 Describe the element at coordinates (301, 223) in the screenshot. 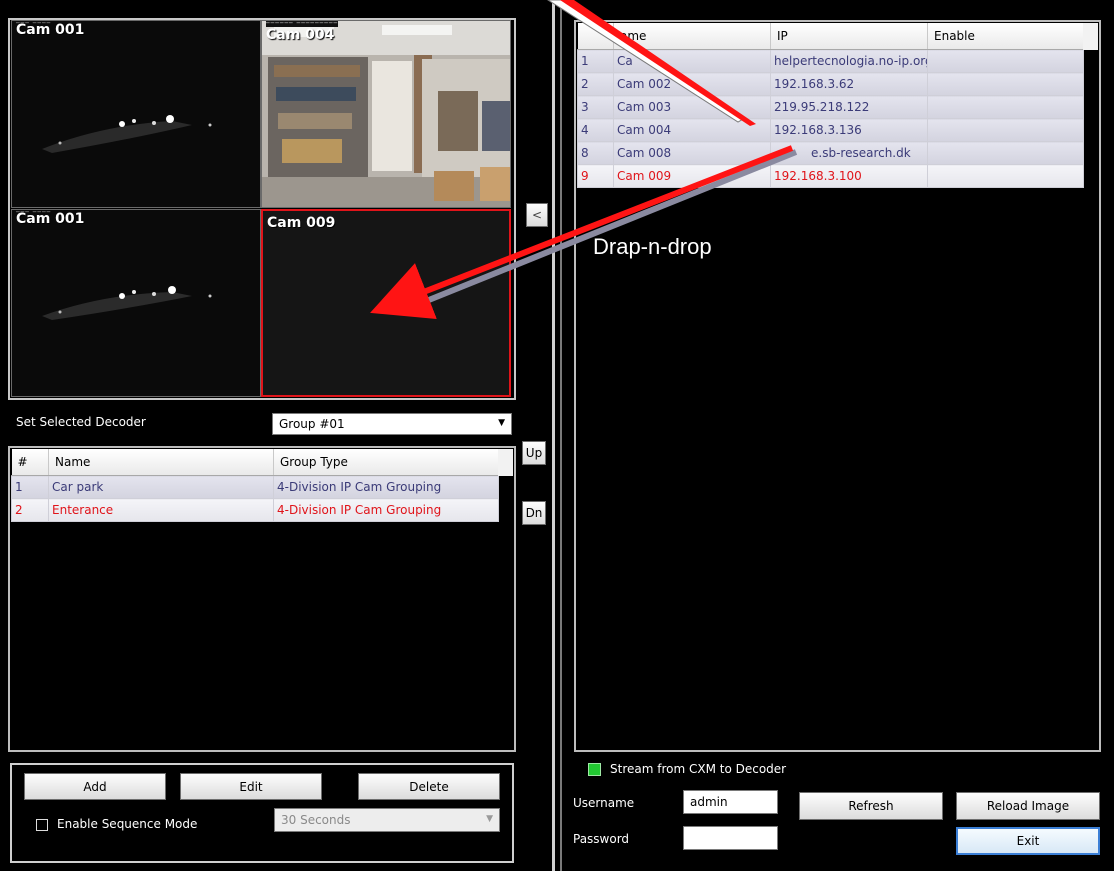

I see `camera-tile-label: Cam 009` at that location.